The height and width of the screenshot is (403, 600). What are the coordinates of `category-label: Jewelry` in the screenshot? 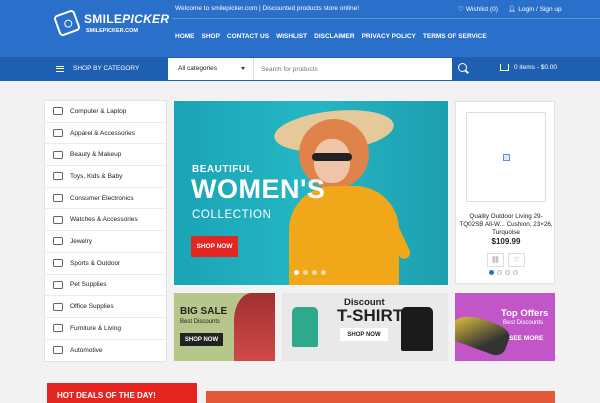 It's located at (81, 241).